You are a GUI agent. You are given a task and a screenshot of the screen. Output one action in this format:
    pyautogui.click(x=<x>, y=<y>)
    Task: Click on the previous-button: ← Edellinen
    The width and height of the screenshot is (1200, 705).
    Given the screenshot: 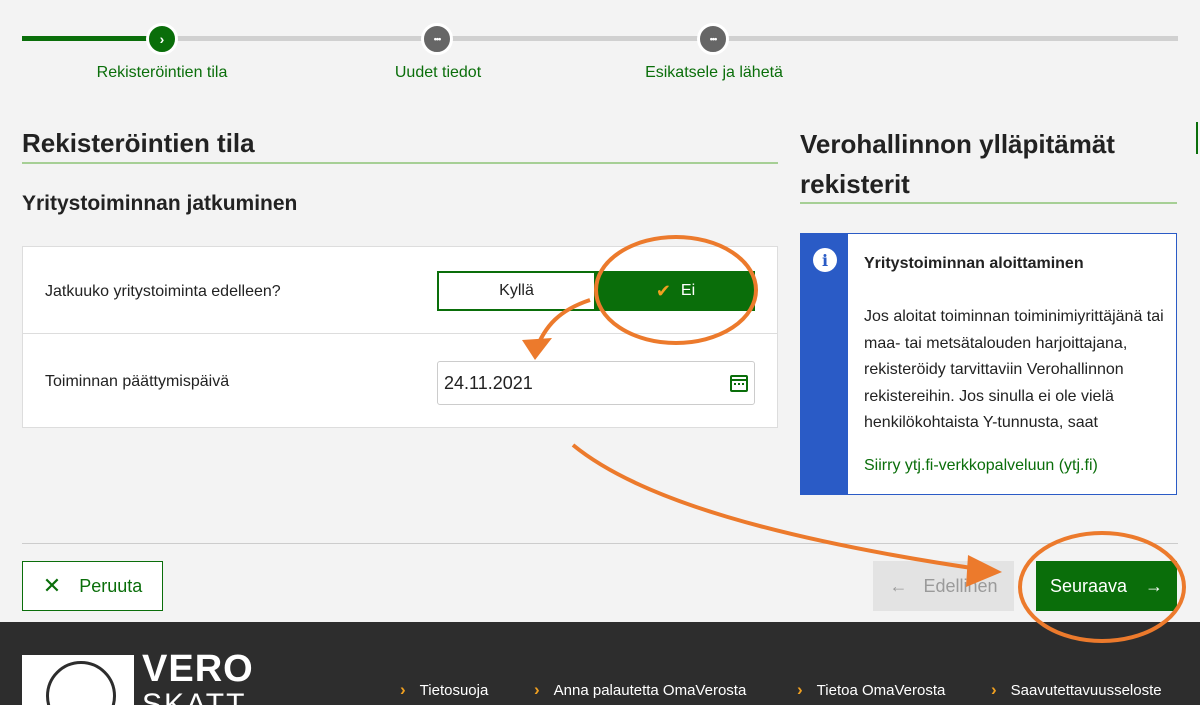 What is the action you would take?
    pyautogui.click(x=943, y=586)
    